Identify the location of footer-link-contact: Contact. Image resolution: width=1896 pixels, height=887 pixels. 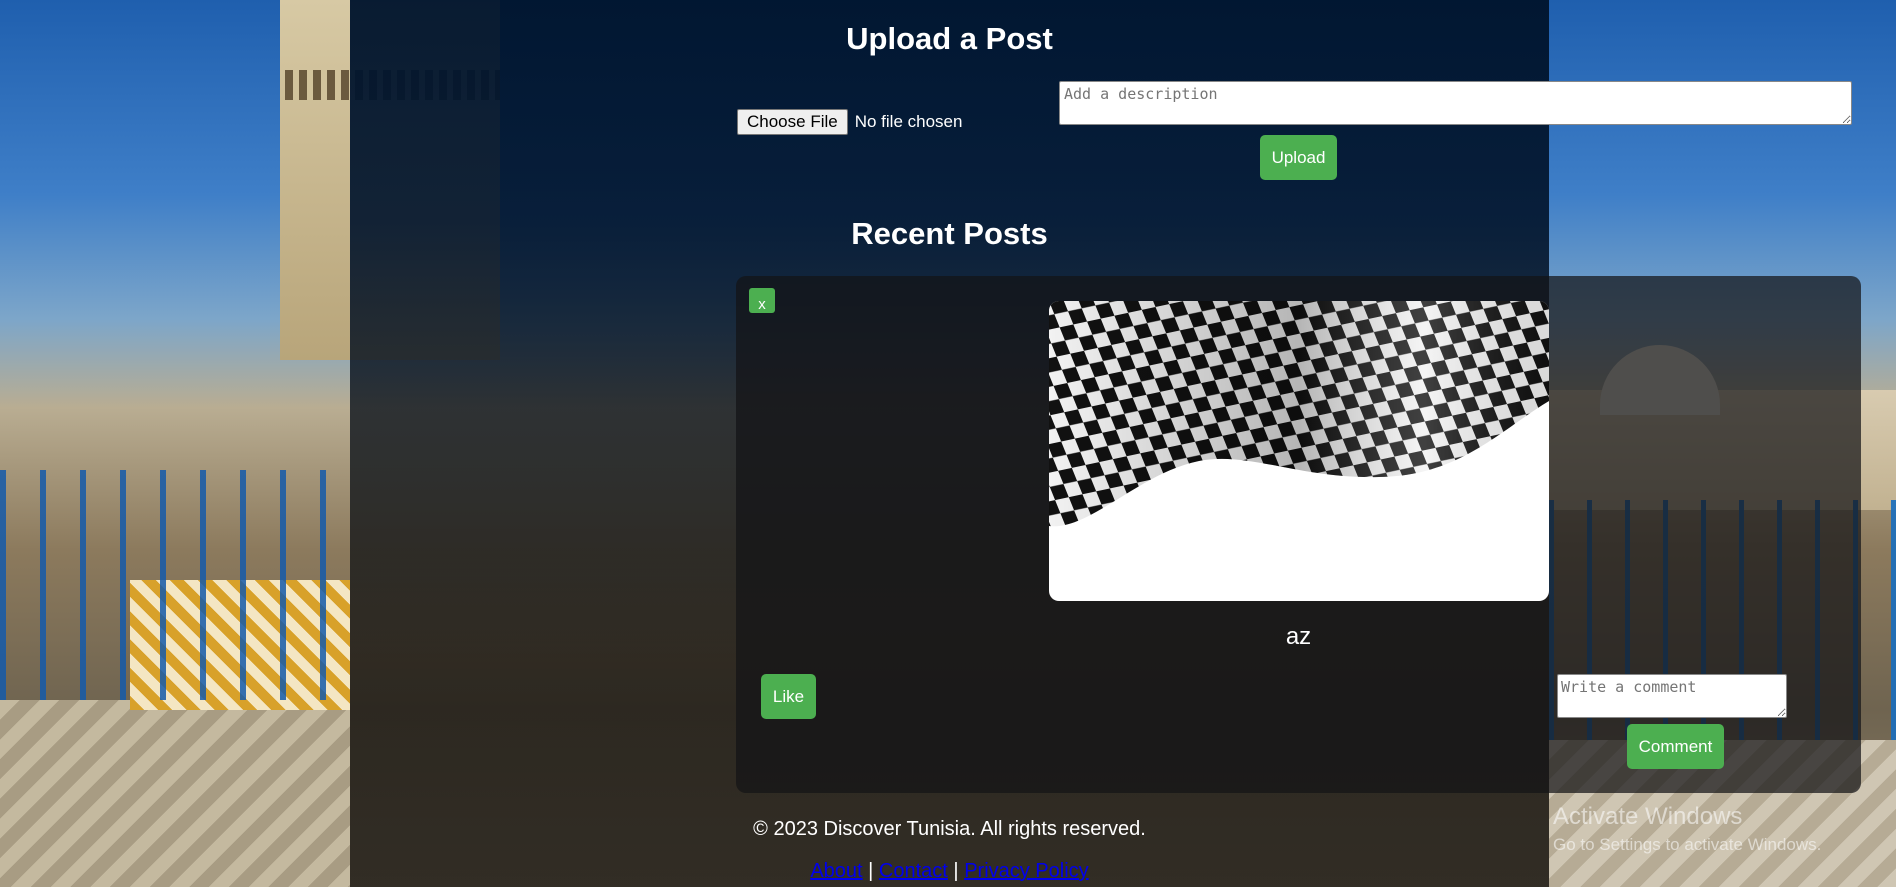
(913, 871).